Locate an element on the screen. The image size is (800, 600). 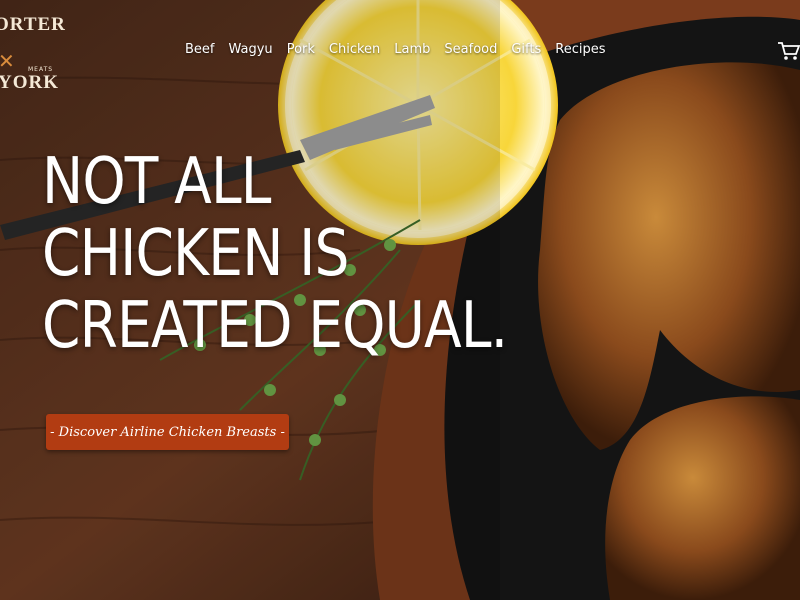
nav-item-beef: Beef is located at coordinates (200, 49).